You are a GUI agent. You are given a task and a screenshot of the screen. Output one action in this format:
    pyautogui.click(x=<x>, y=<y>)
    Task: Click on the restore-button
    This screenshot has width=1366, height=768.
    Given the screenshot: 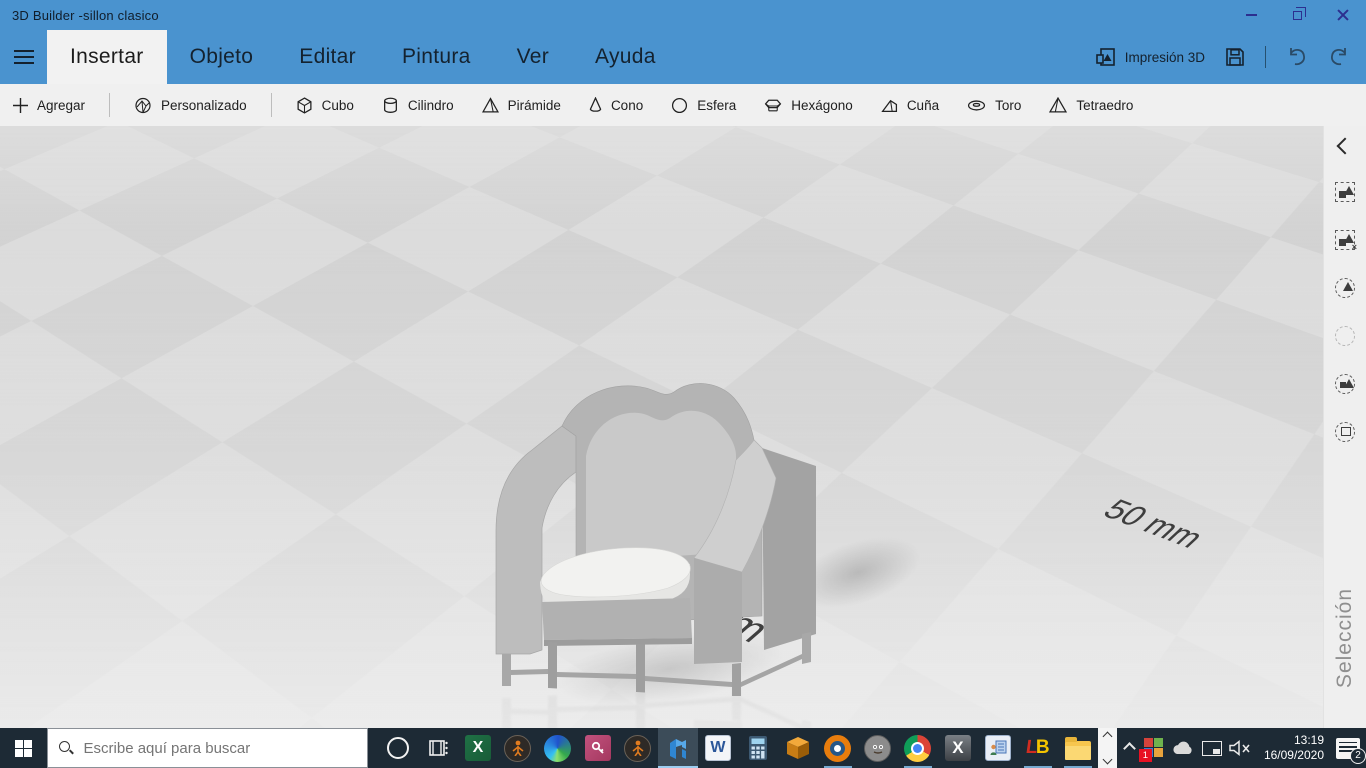 What is the action you would take?
    pyautogui.click(x=1297, y=15)
    